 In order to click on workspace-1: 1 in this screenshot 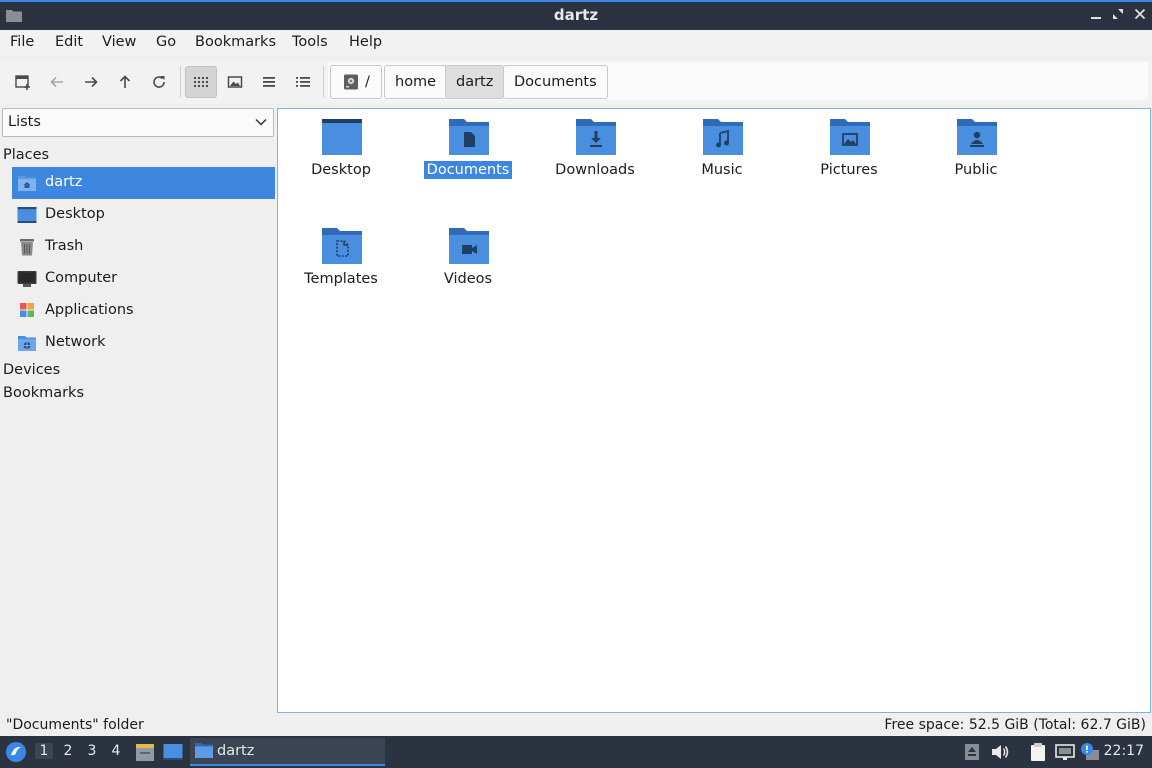, I will do `click(44, 751)`.